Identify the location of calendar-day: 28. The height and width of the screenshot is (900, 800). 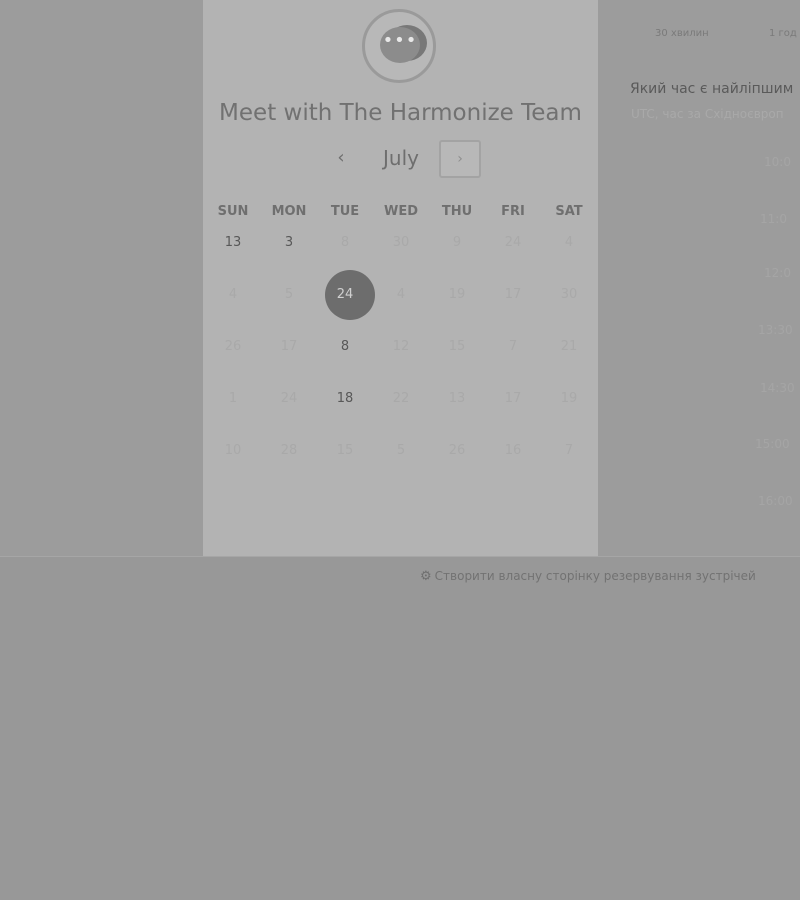
(289, 450).